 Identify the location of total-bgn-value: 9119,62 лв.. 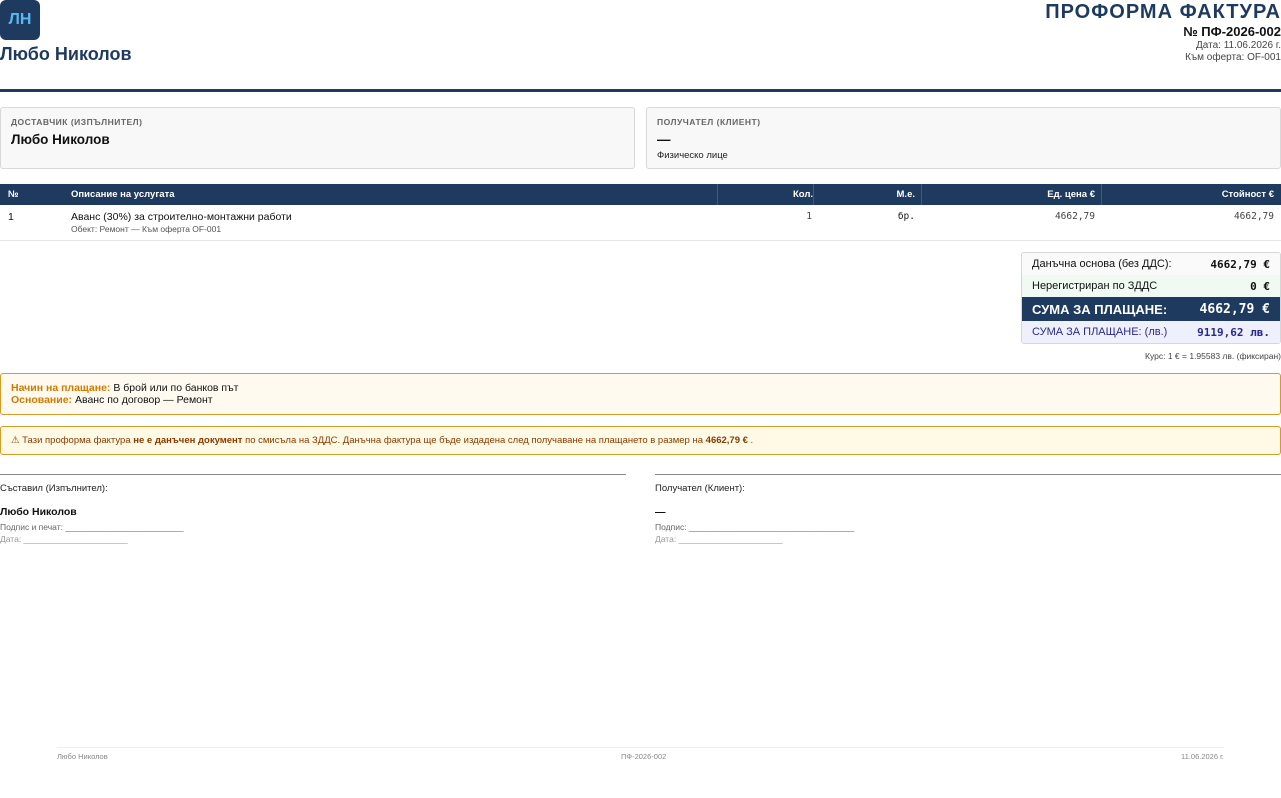
(1233, 332).